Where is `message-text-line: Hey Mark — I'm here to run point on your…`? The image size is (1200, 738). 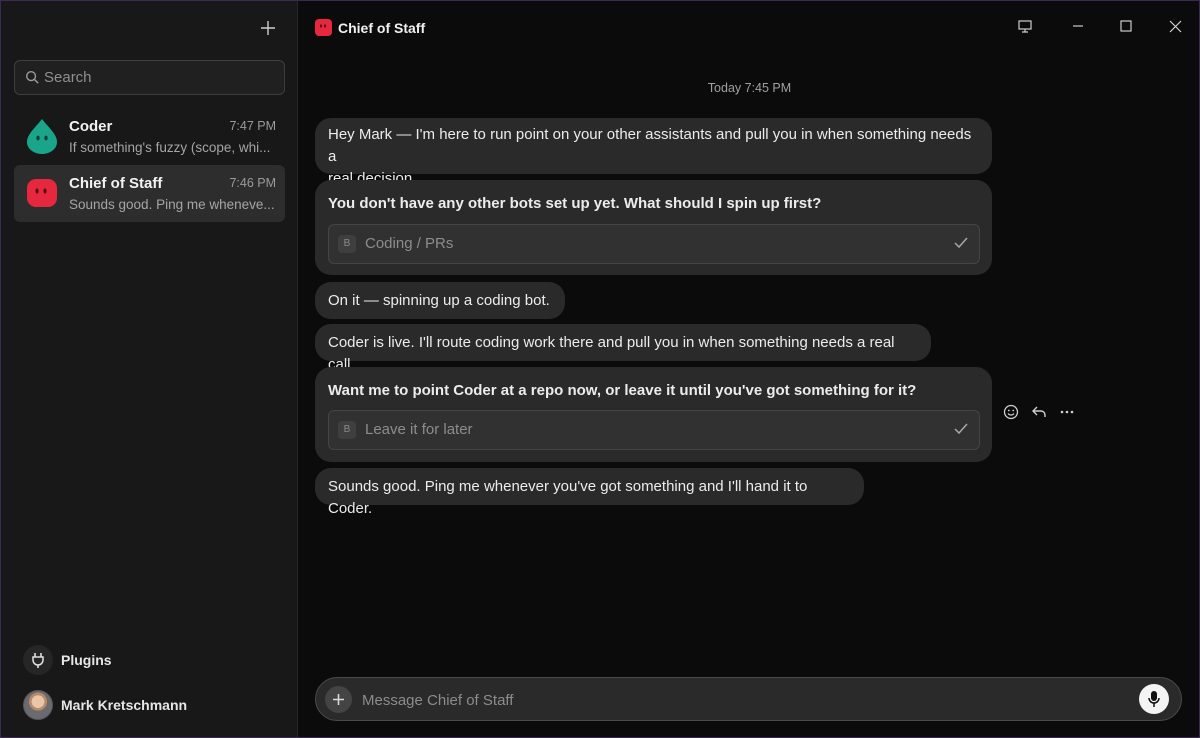 message-text-line: Hey Mark — I'm here to run point on your… is located at coordinates (650, 145).